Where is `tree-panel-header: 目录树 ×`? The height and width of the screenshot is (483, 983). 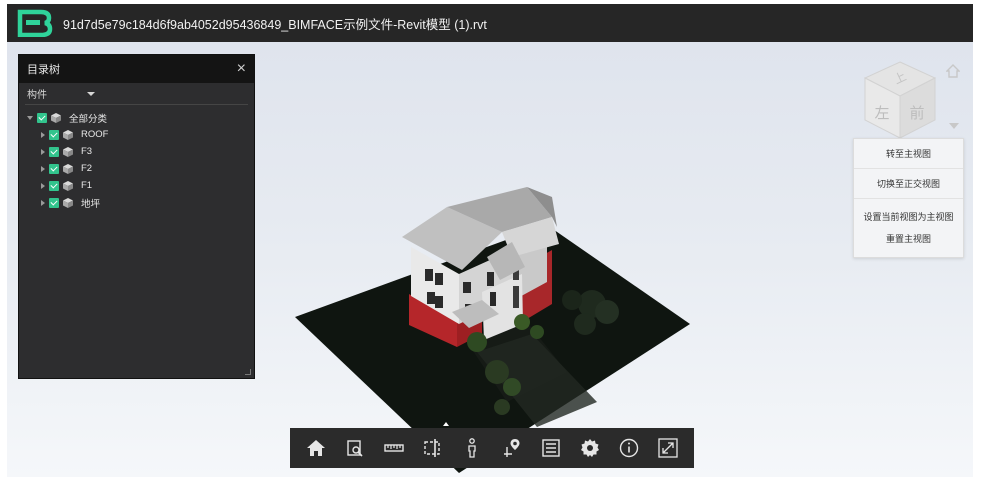
tree-panel-header: 目录树 × is located at coordinates (136, 69).